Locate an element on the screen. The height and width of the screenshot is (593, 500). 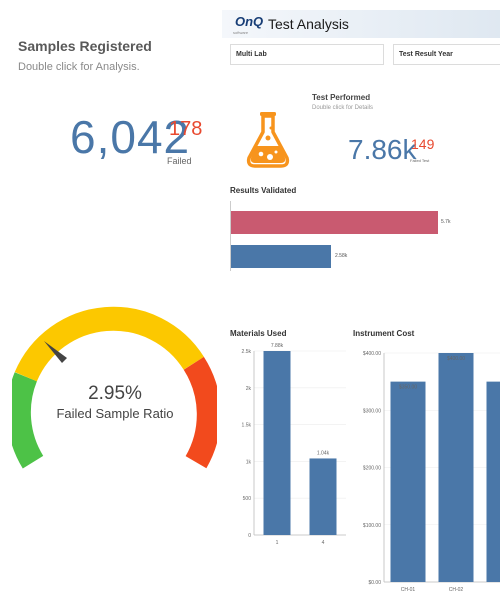
multi-lab-filter: Multi Lab is located at coordinates (307, 54).